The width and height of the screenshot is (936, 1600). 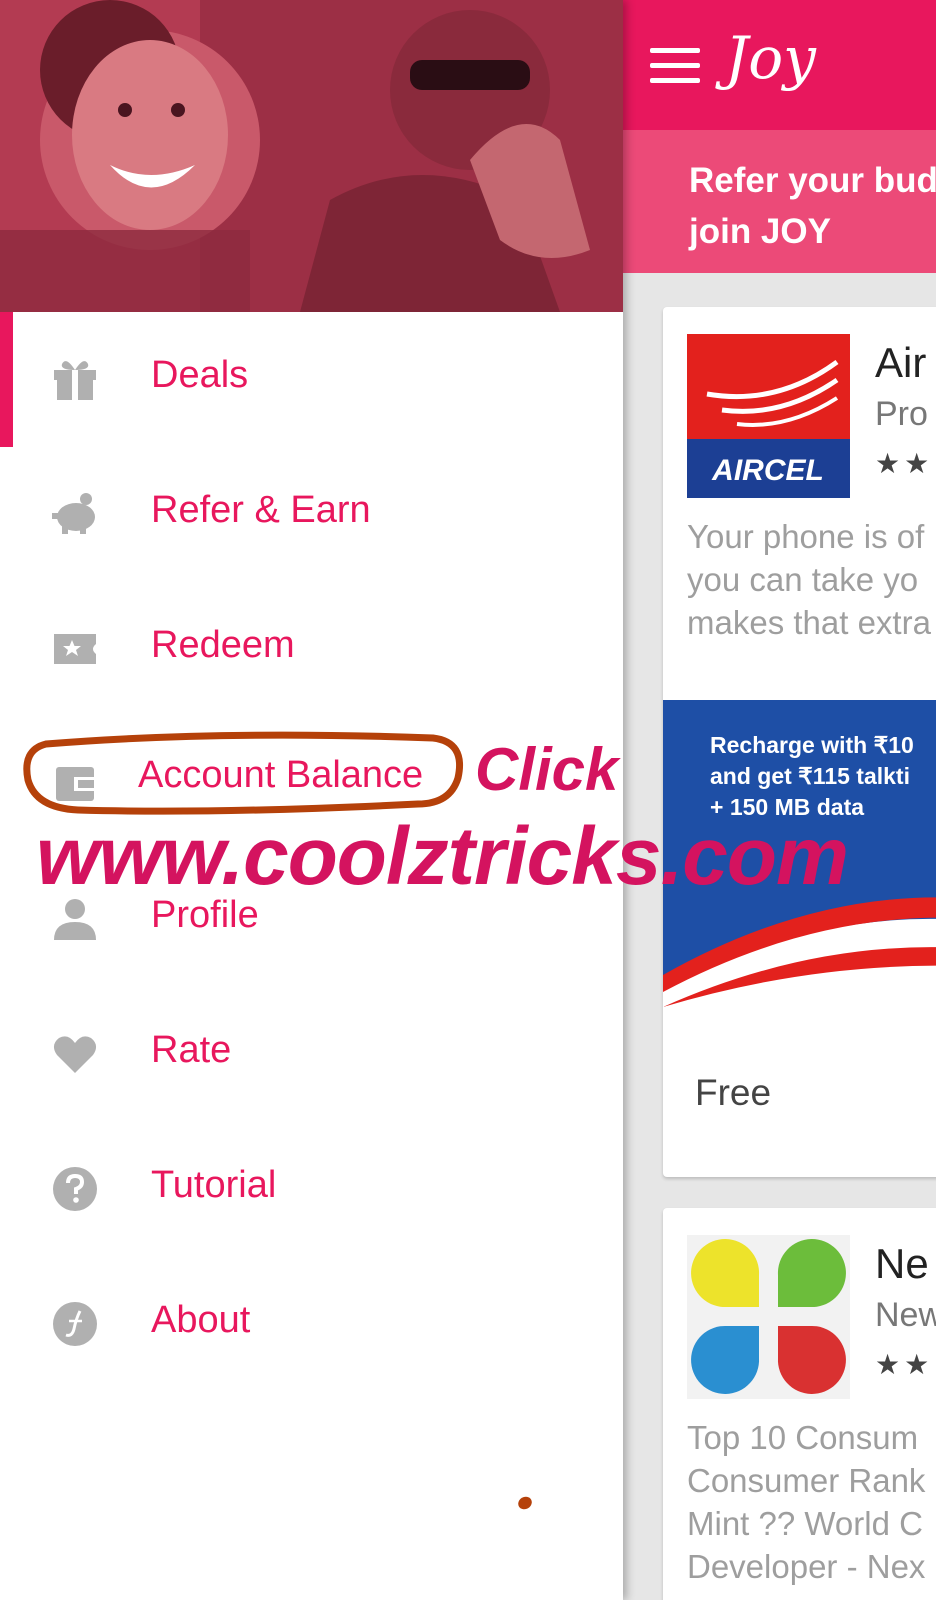 I want to click on joy-logo-icon, so click(x=75, y=1324).